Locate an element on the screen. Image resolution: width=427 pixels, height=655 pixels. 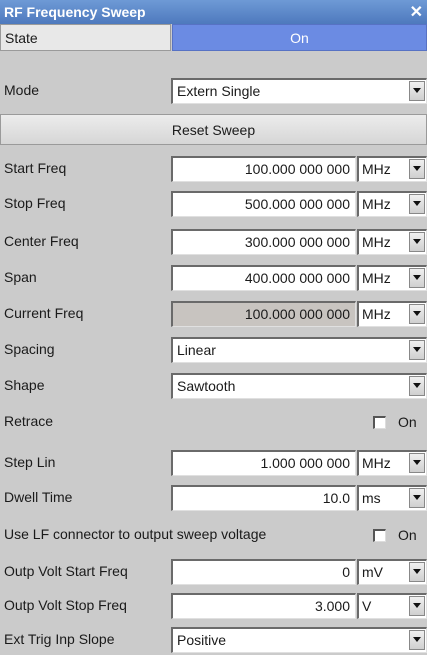
retrace-row: Retrace On is located at coordinates (213, 422).